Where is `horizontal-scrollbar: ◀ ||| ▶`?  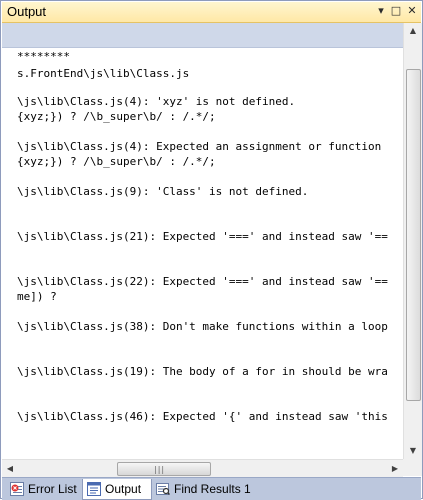 horizontal-scrollbar: ◀ ||| ▶ is located at coordinates (202, 468).